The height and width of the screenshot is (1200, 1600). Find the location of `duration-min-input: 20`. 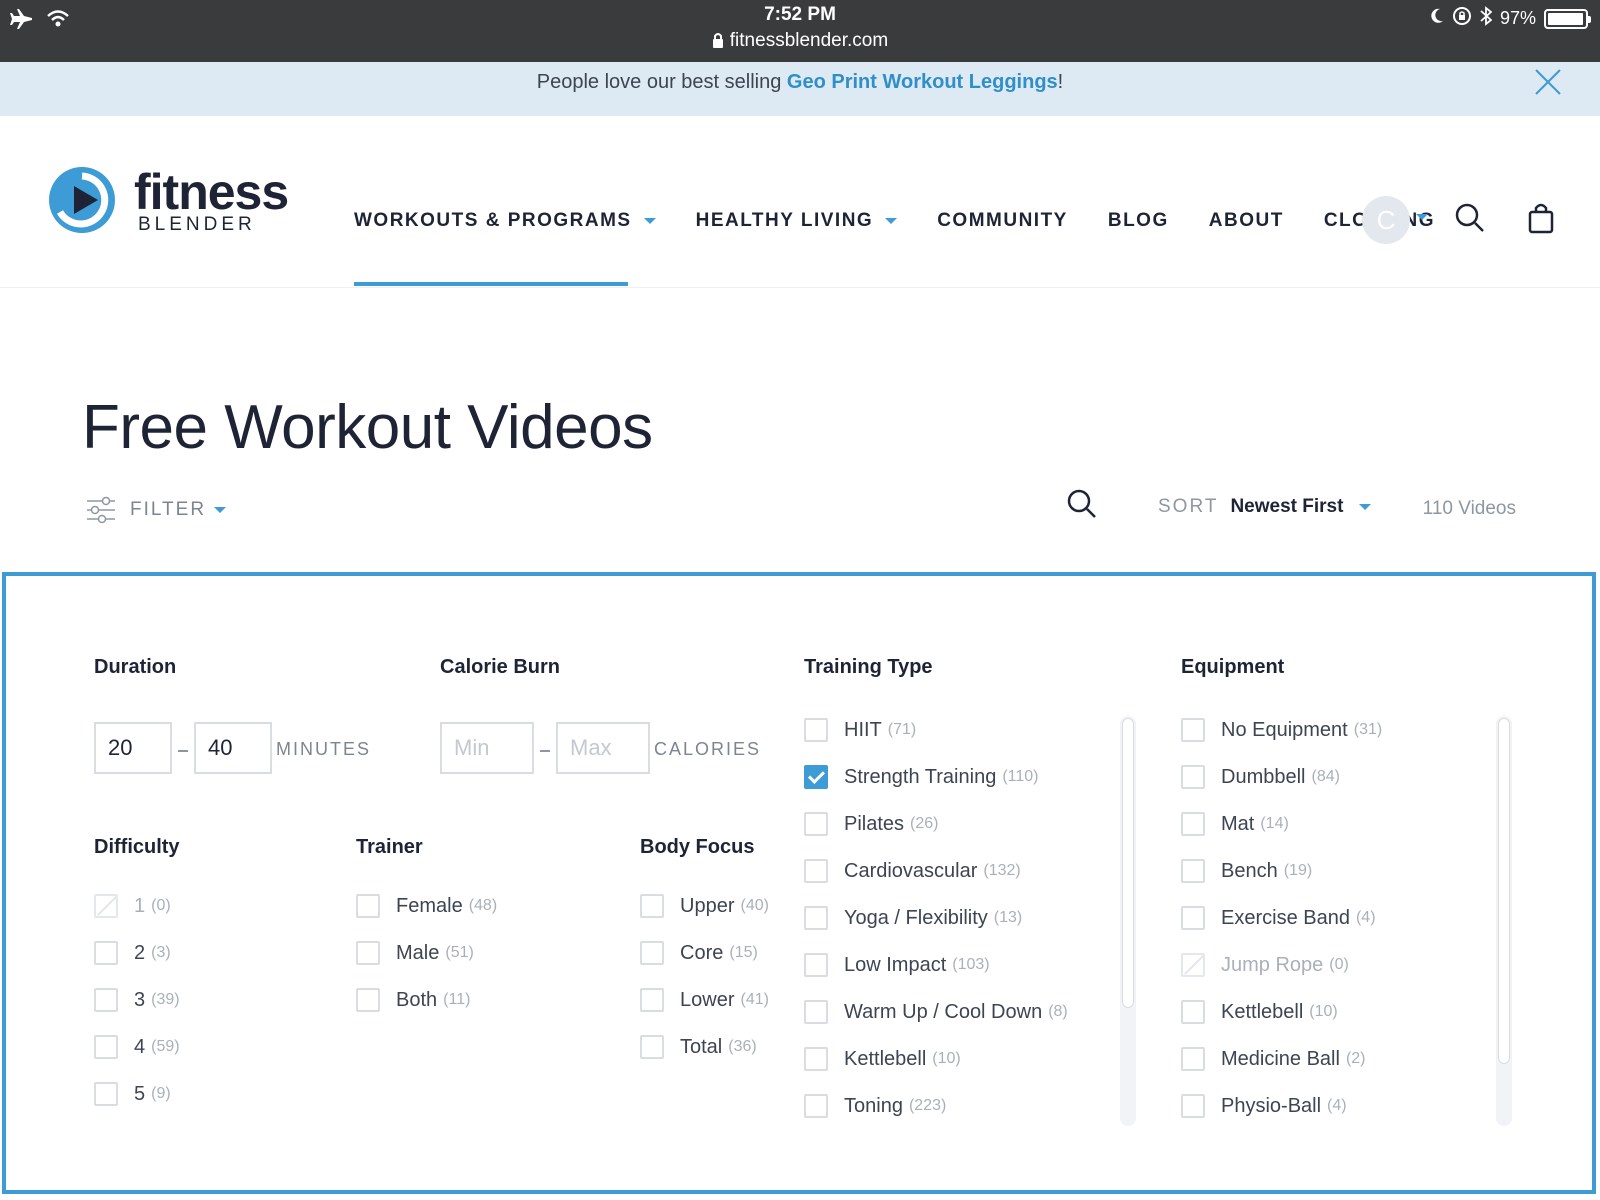

duration-min-input: 20 is located at coordinates (133, 748).